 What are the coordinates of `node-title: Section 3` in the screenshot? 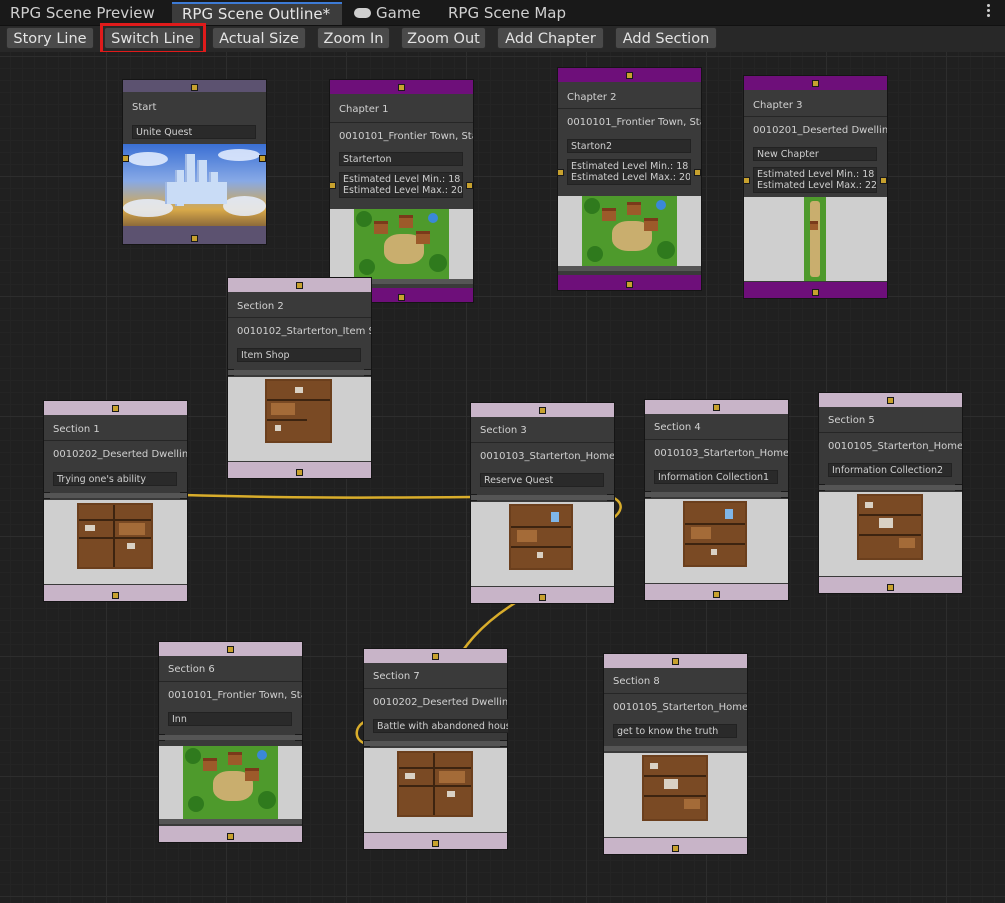 It's located at (503, 430).